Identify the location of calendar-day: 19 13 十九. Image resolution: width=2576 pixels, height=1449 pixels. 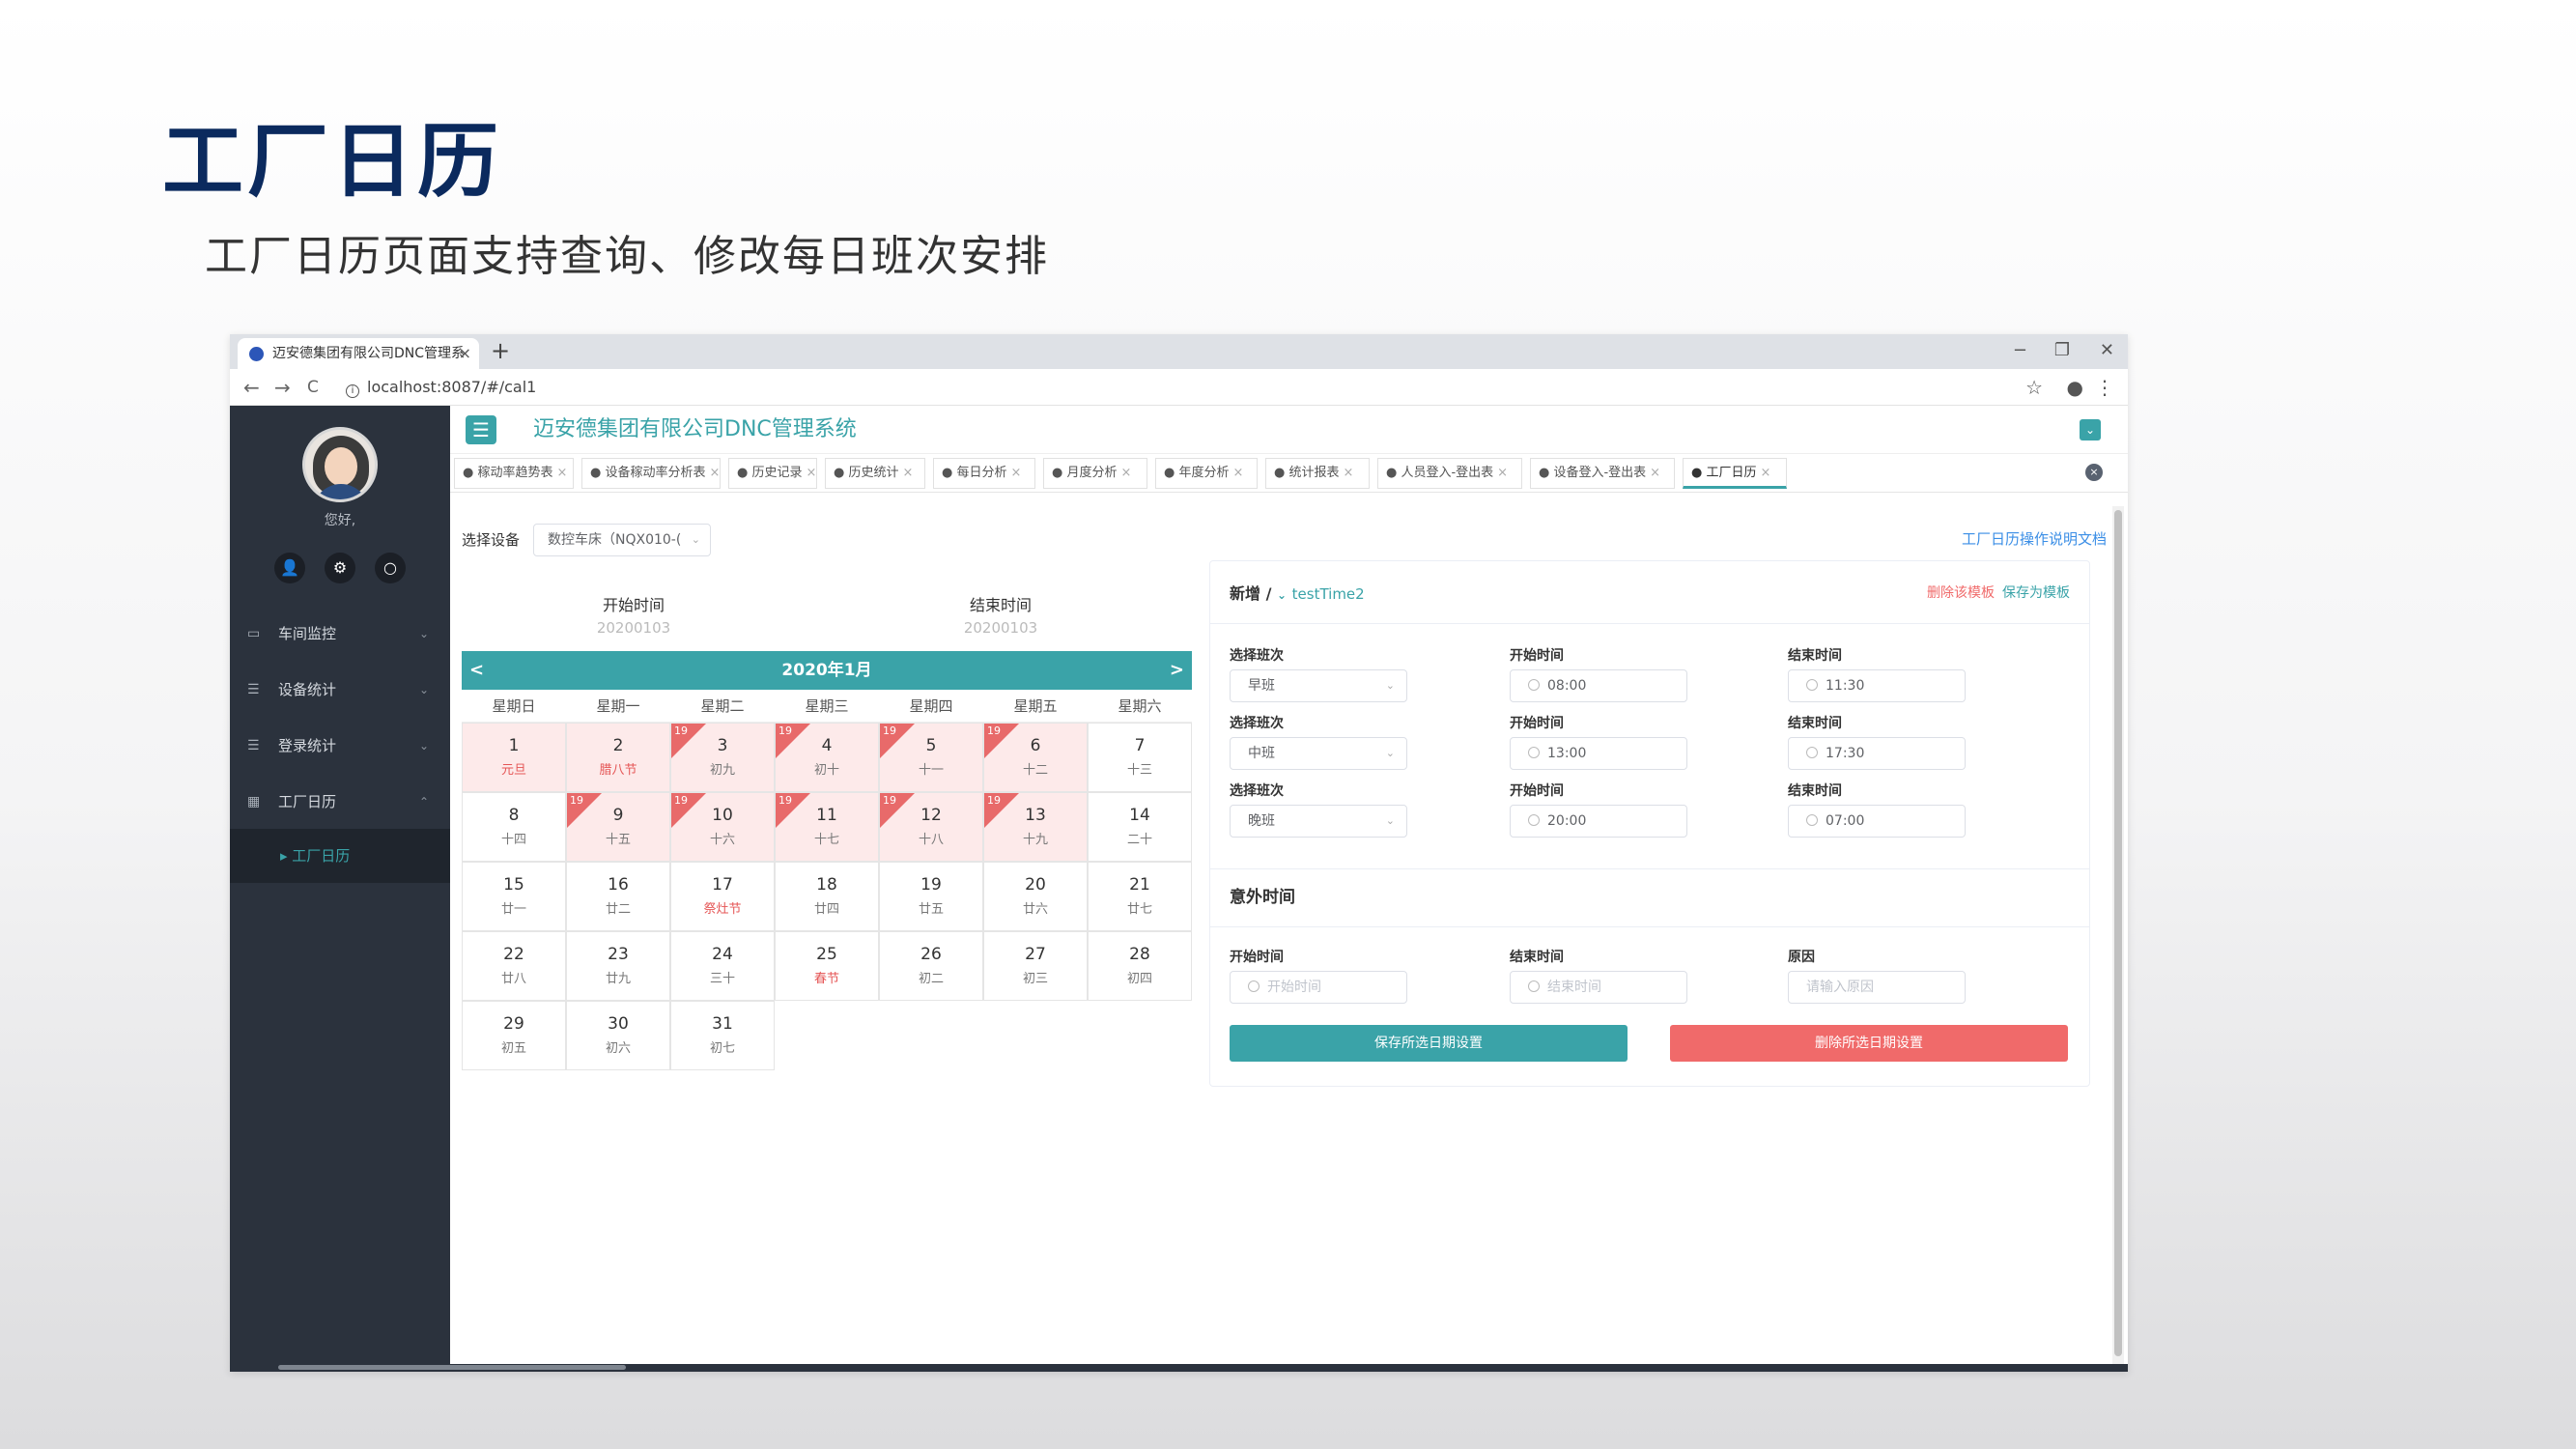
(1035, 827).